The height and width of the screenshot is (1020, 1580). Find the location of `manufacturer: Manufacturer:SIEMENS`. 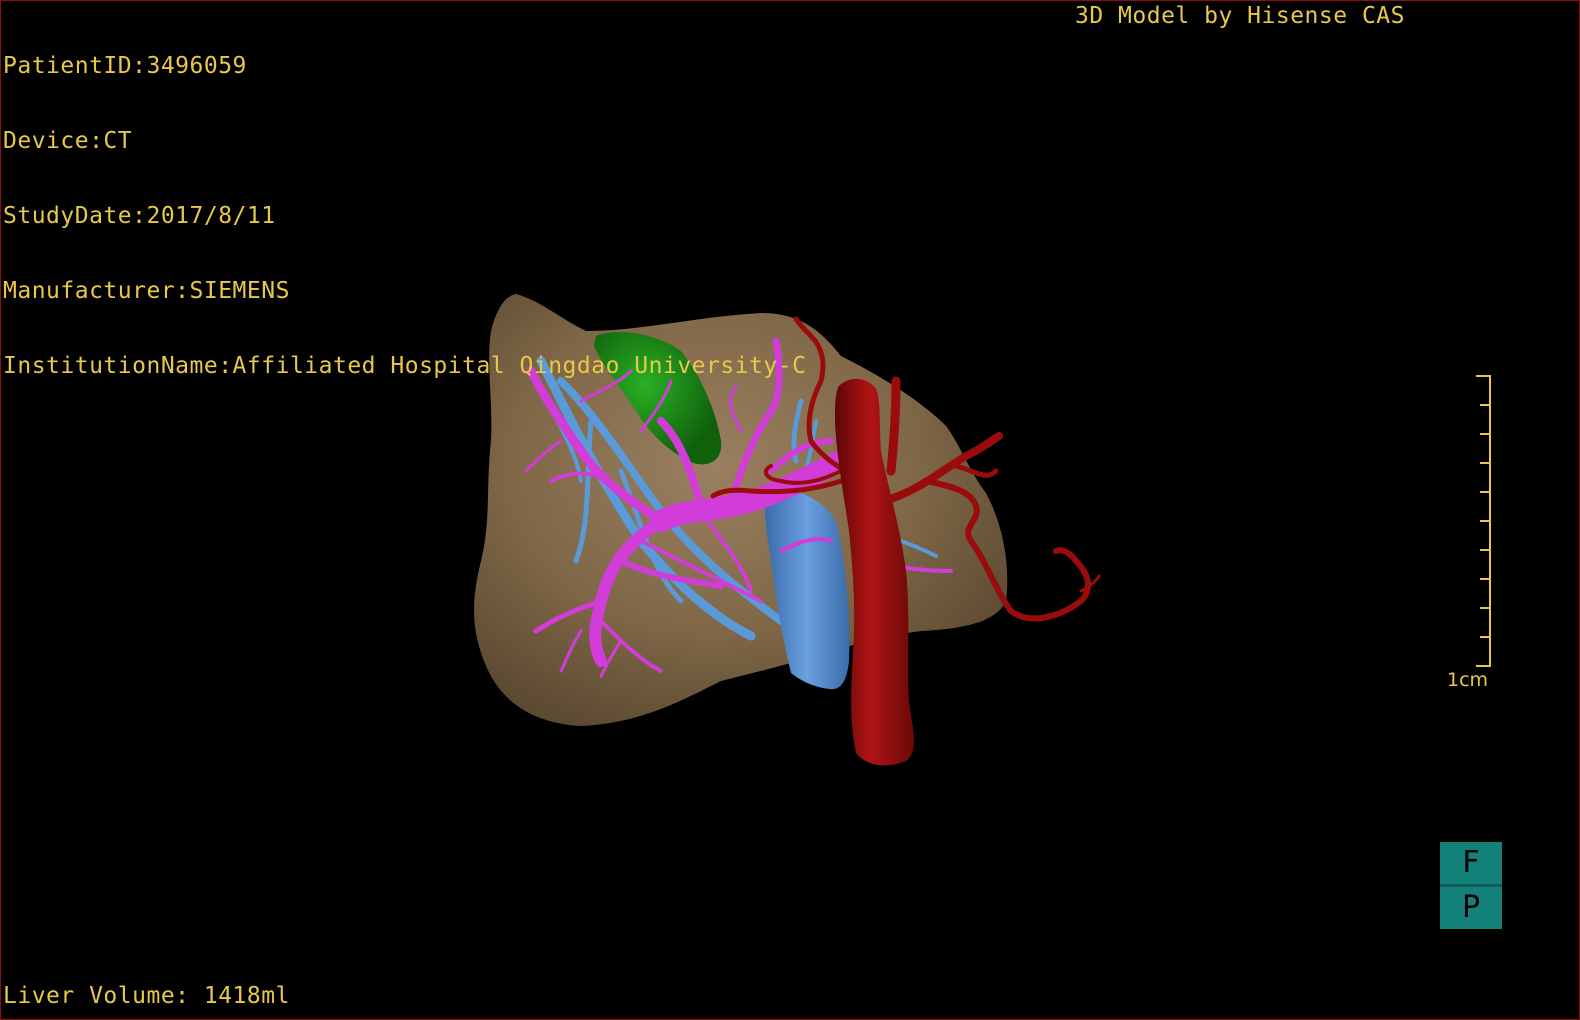

manufacturer: Manufacturer:SIEMENS is located at coordinates (146, 291).